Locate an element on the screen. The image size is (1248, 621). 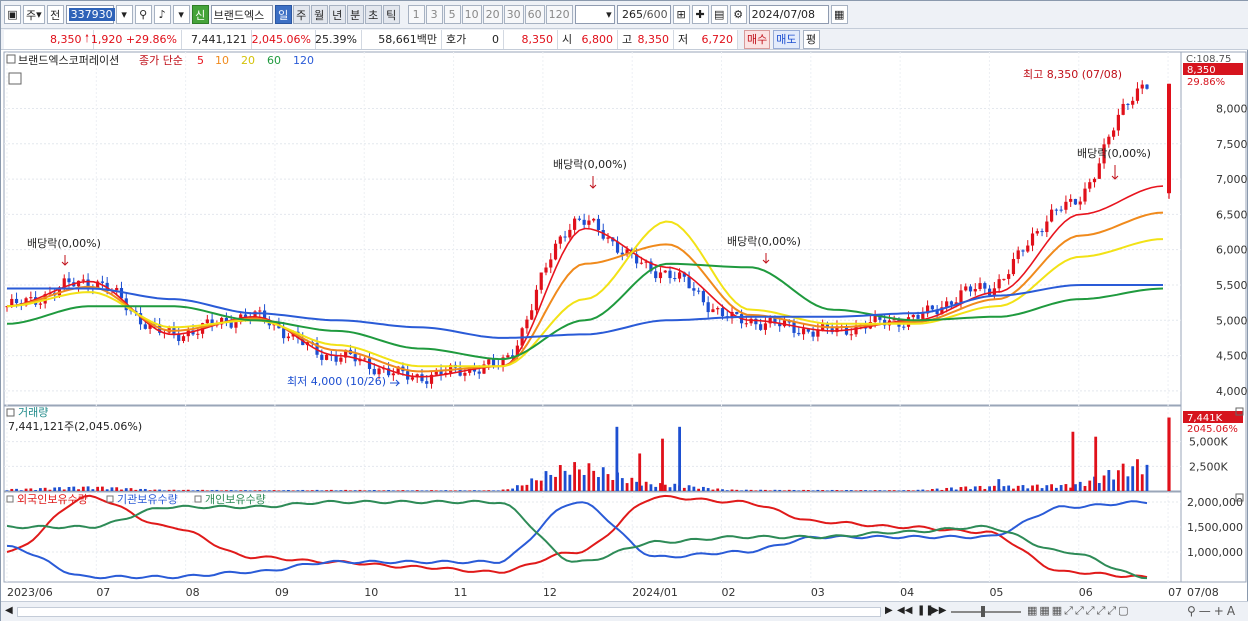
speed-slider-handle is located at coordinates (983, 611).